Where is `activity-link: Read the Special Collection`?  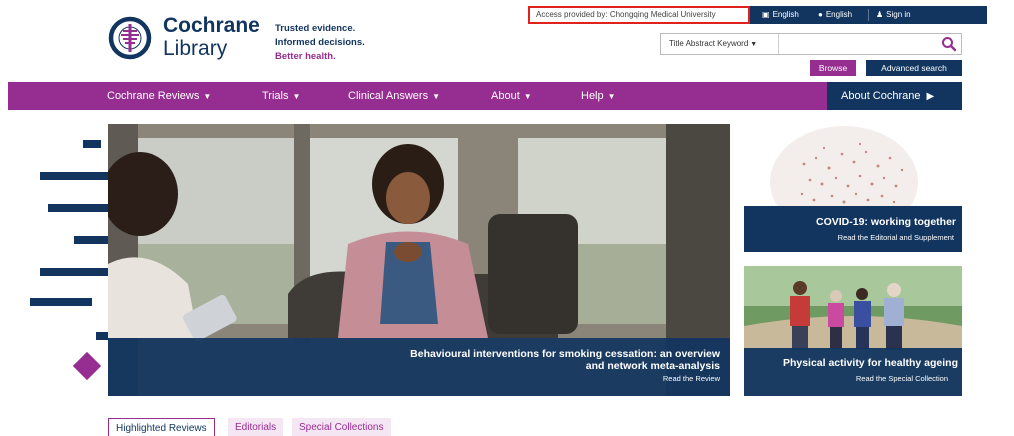 activity-link: Read the Special Collection is located at coordinates (902, 378).